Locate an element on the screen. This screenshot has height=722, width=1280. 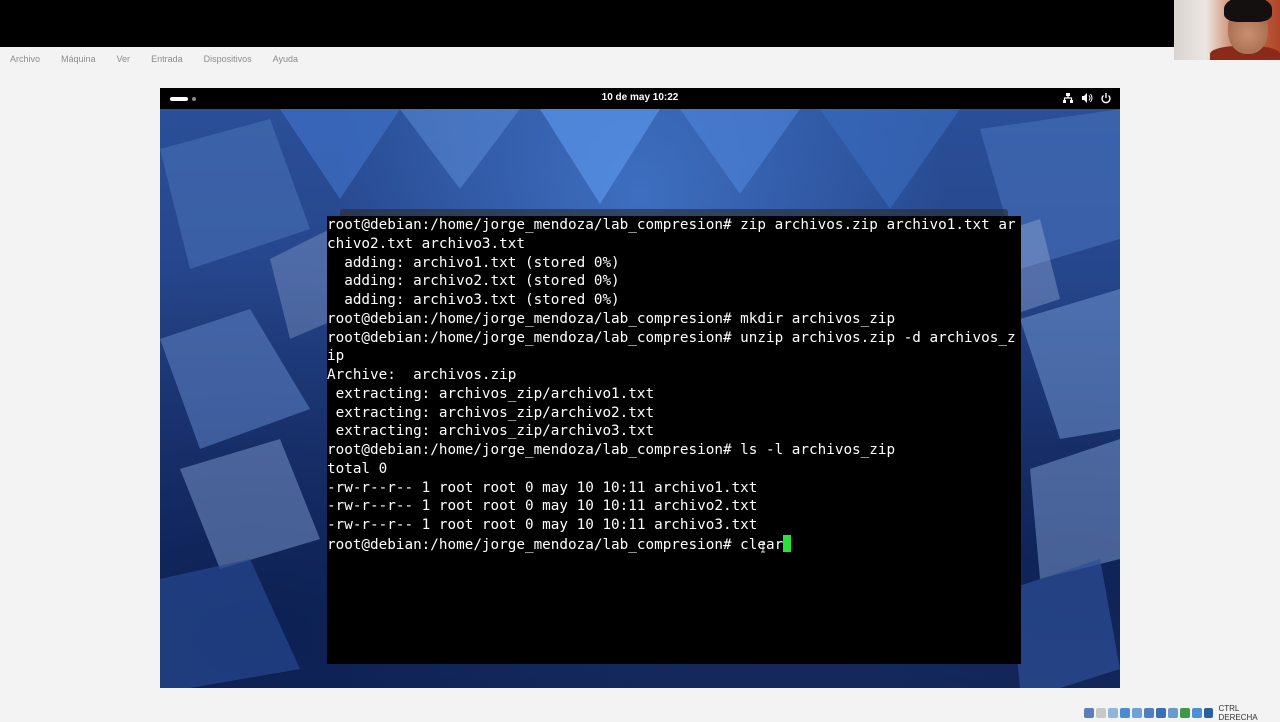
terminal-line: adding: archivo2.txt (stored 0%) is located at coordinates (473, 281).